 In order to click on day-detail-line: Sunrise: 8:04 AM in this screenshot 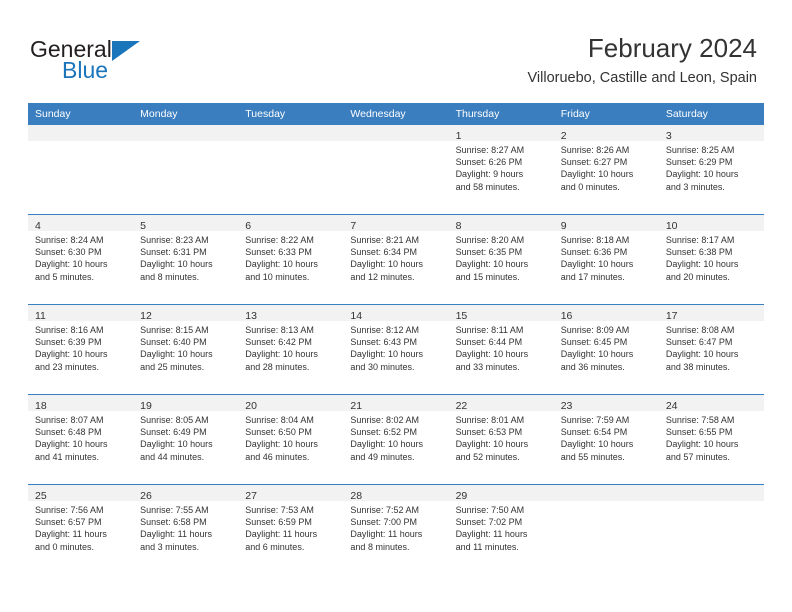, I will do `click(279, 420)`.